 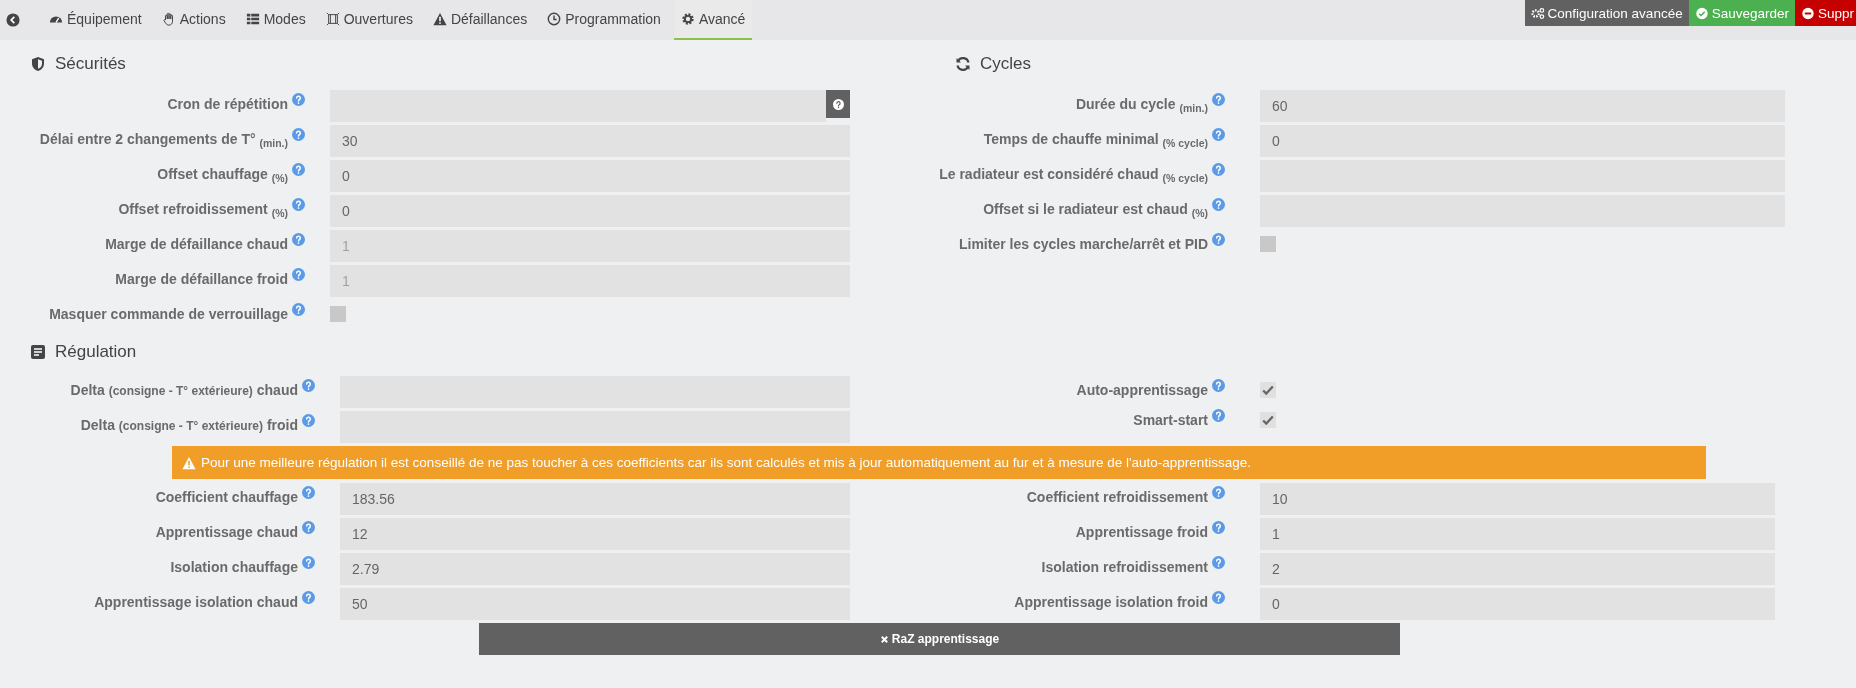 What do you see at coordinates (595, 499) in the screenshot?
I see `input-field: 183.56` at bounding box center [595, 499].